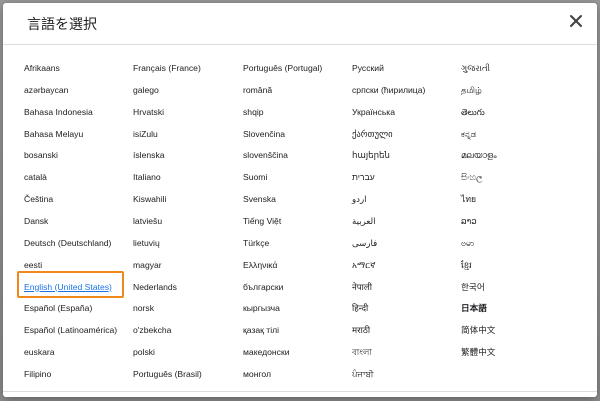 The image size is (600, 401). What do you see at coordinates (53, 134) in the screenshot?
I see `language-link: Bahasa Melayu` at bounding box center [53, 134].